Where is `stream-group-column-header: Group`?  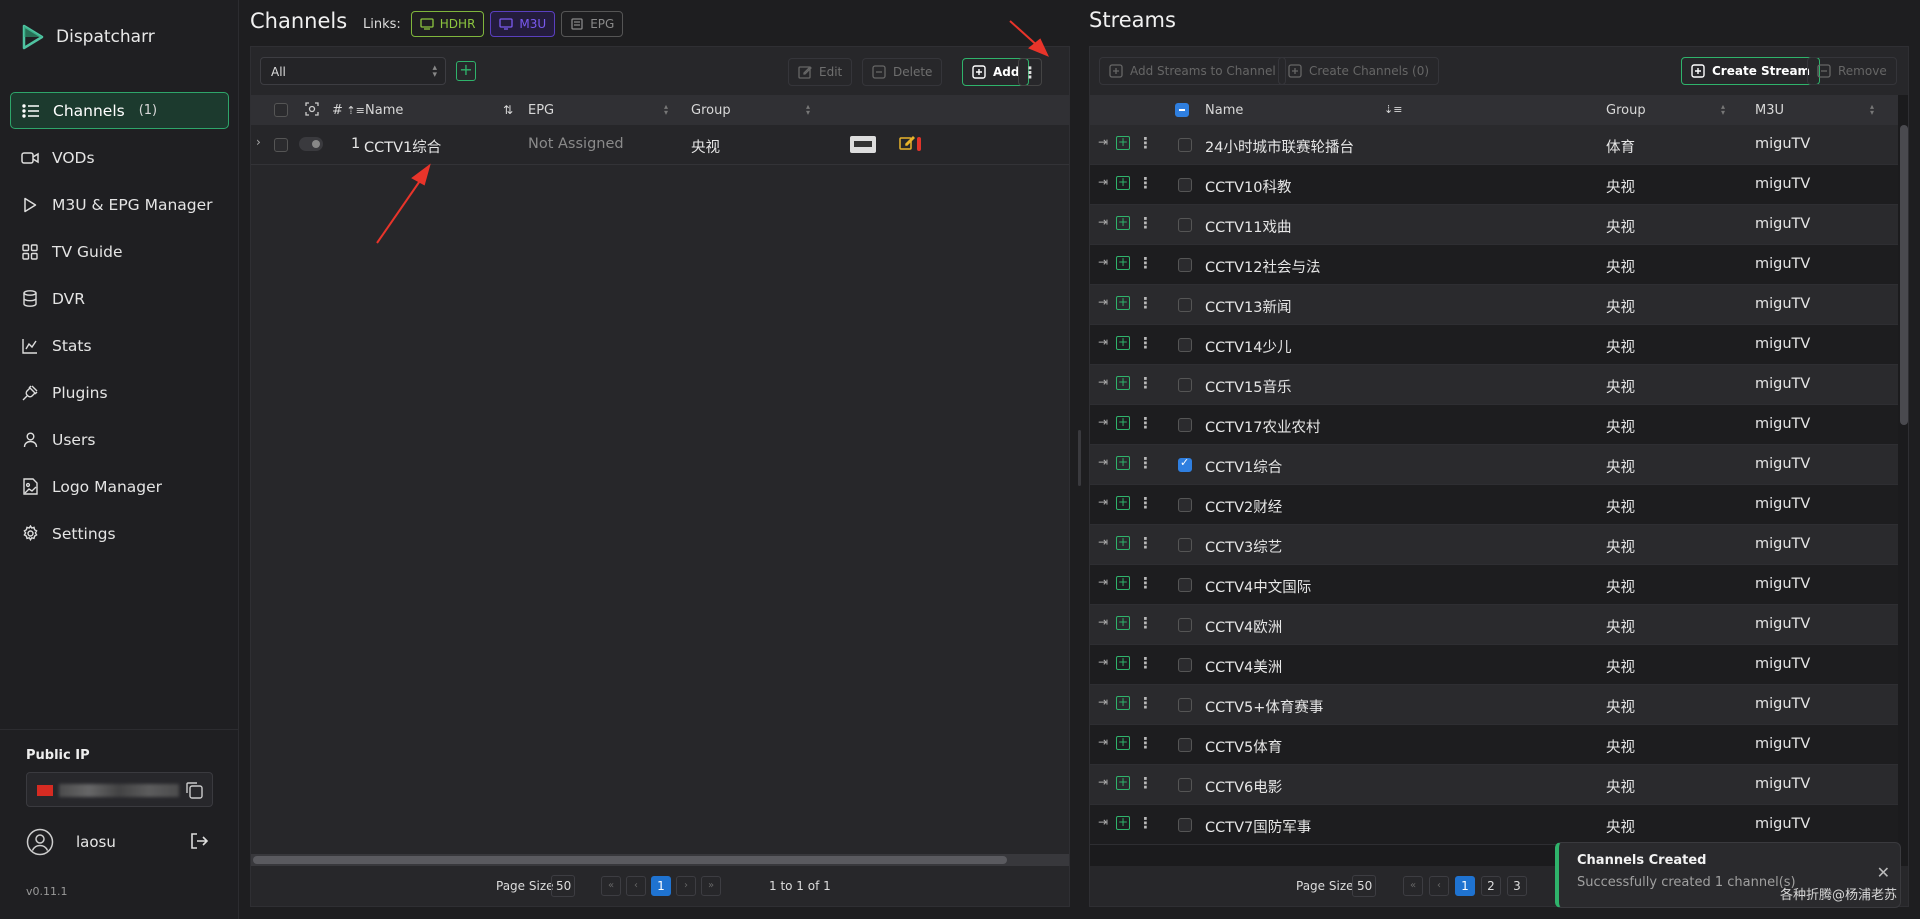 stream-group-column-header: Group is located at coordinates (1626, 110).